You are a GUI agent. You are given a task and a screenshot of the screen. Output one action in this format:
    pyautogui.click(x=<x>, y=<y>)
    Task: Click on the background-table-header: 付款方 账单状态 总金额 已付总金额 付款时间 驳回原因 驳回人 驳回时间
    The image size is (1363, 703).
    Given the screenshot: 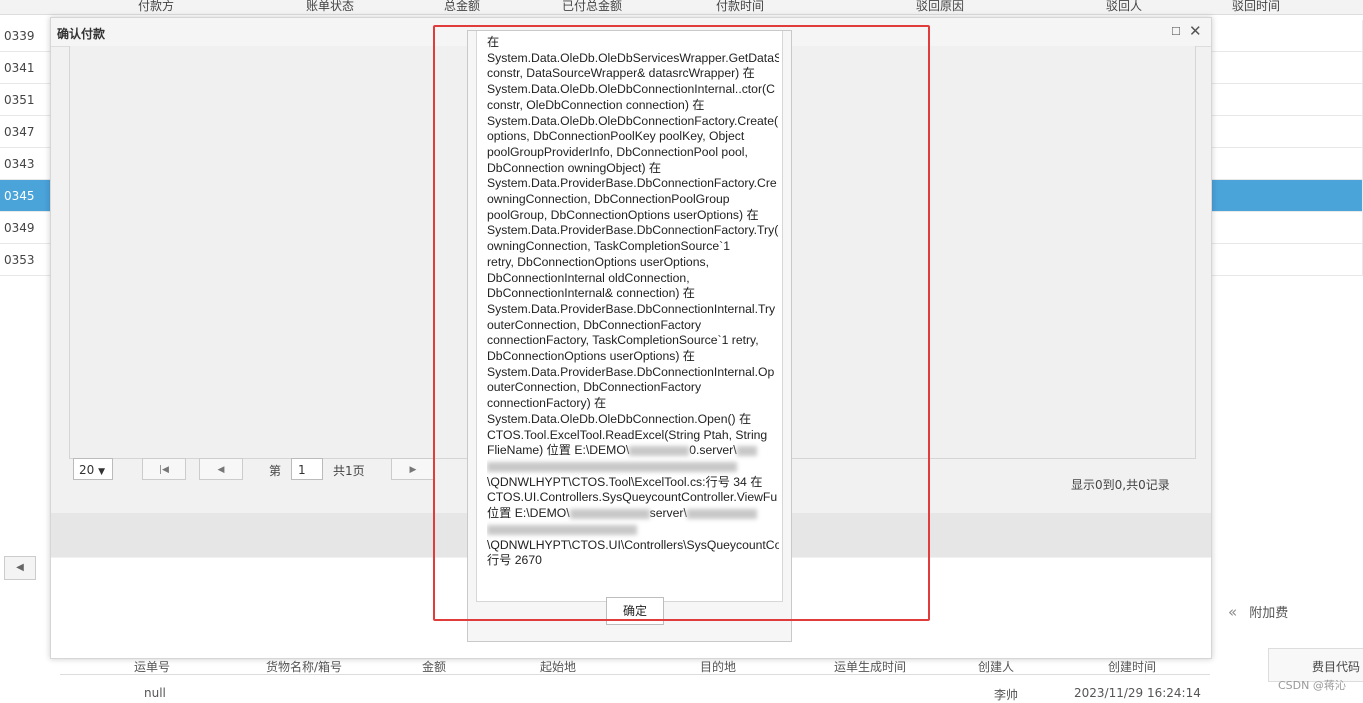 What is the action you would take?
    pyautogui.click(x=681, y=7)
    